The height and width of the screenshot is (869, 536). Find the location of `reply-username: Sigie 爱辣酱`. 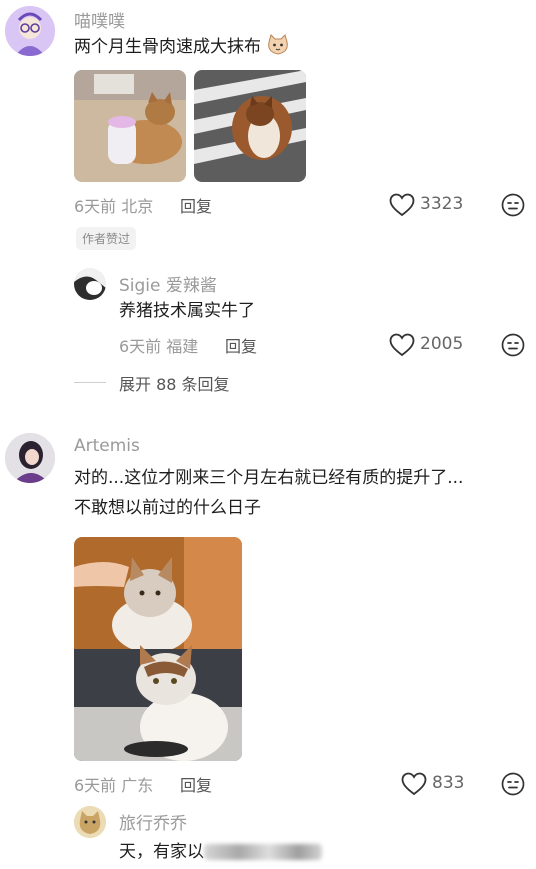

reply-username: Sigie 爱辣酱 is located at coordinates (168, 283).